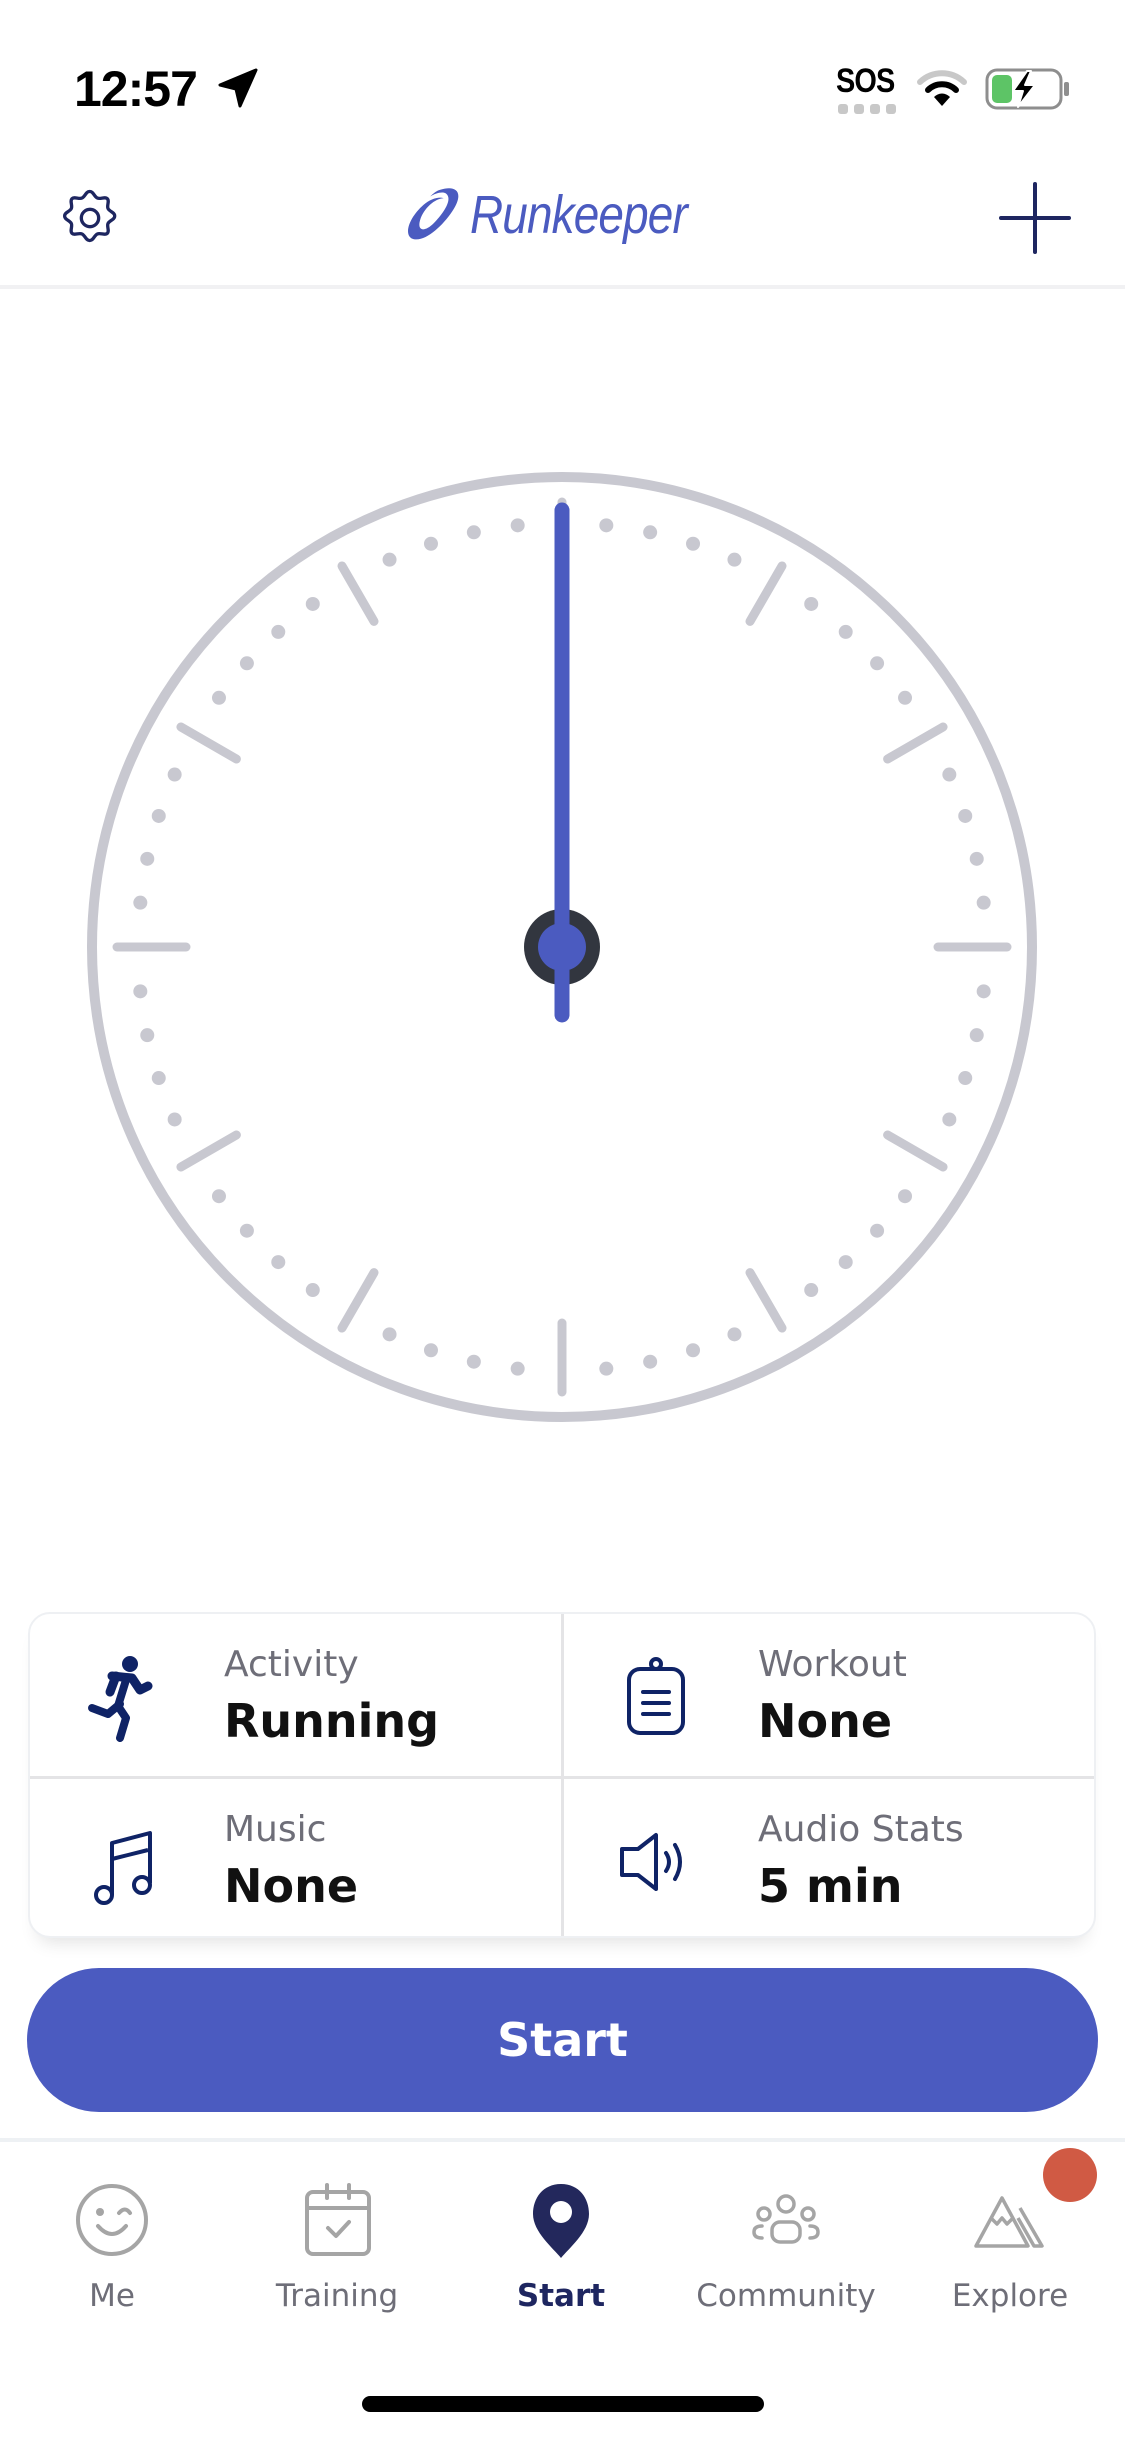  What do you see at coordinates (561, 2296) in the screenshot?
I see `tab-start-label: Start` at bounding box center [561, 2296].